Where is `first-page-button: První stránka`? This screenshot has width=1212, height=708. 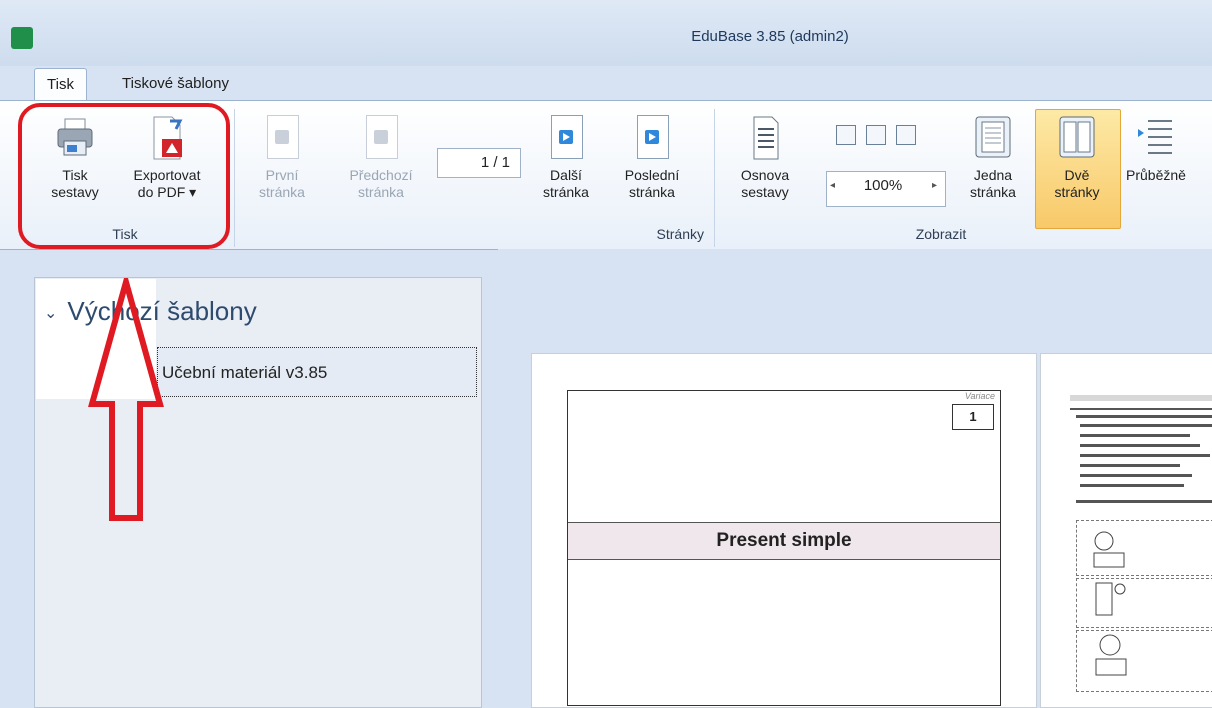
first-page-button: První stránka is located at coordinates (282, 158).